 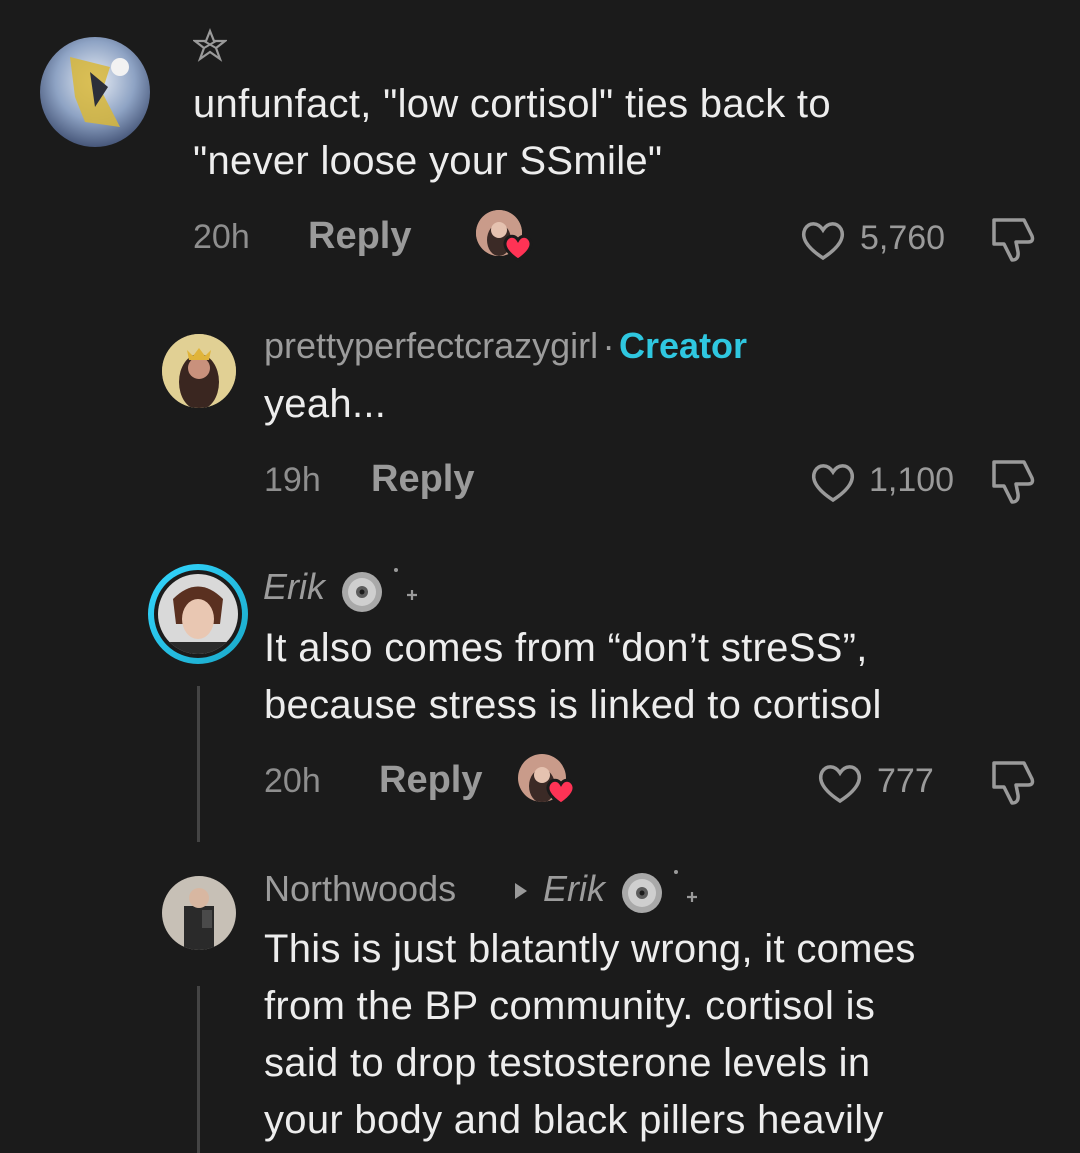 I want to click on comment-line: because stress is linked to cortisol, so click(x=573, y=705).